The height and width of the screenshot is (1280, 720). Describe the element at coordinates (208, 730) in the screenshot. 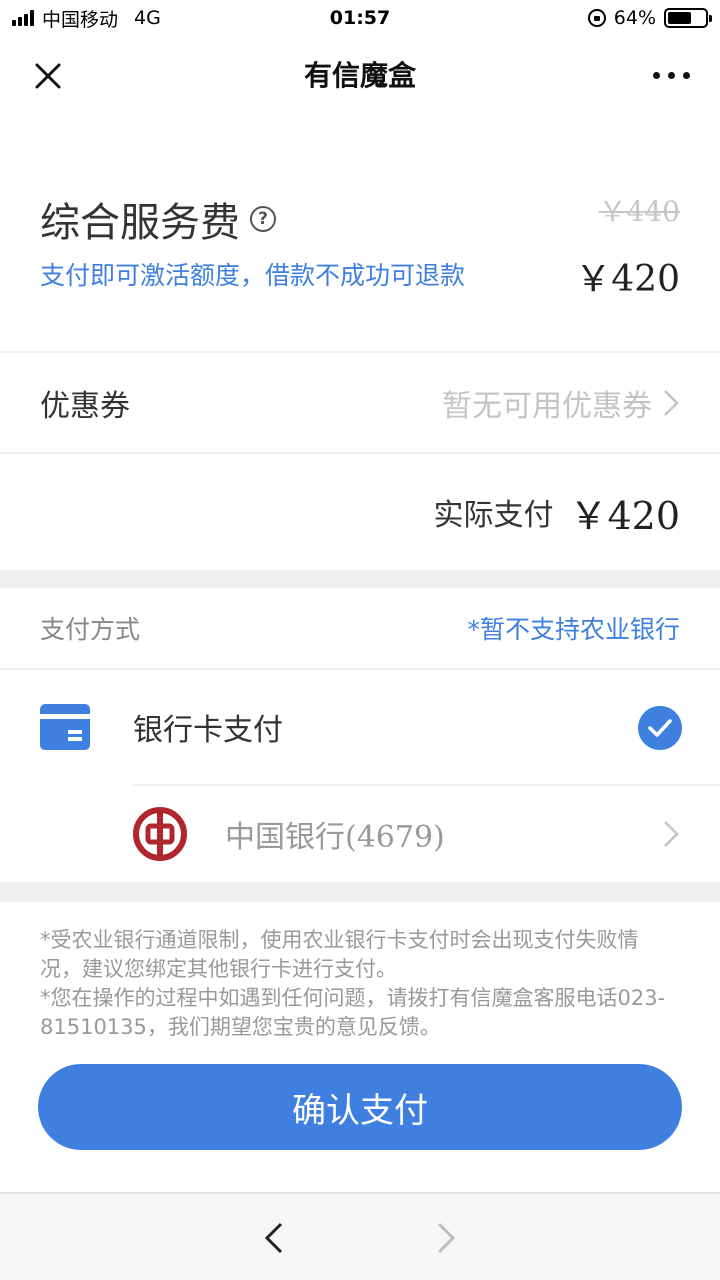

I see `bankcard-payment-label: 银行卡支付` at that location.